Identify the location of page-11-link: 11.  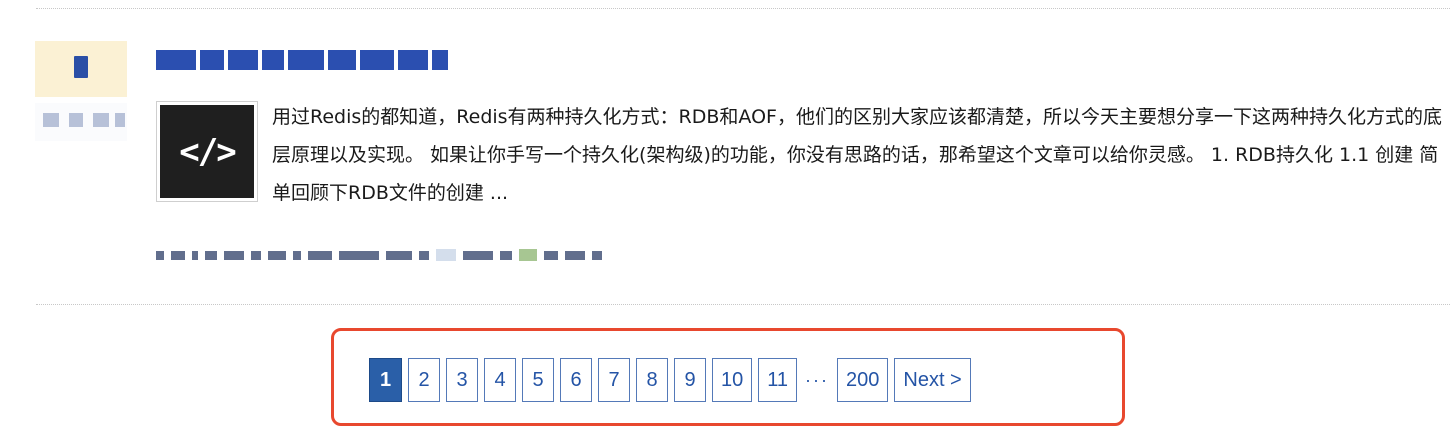
(778, 380).